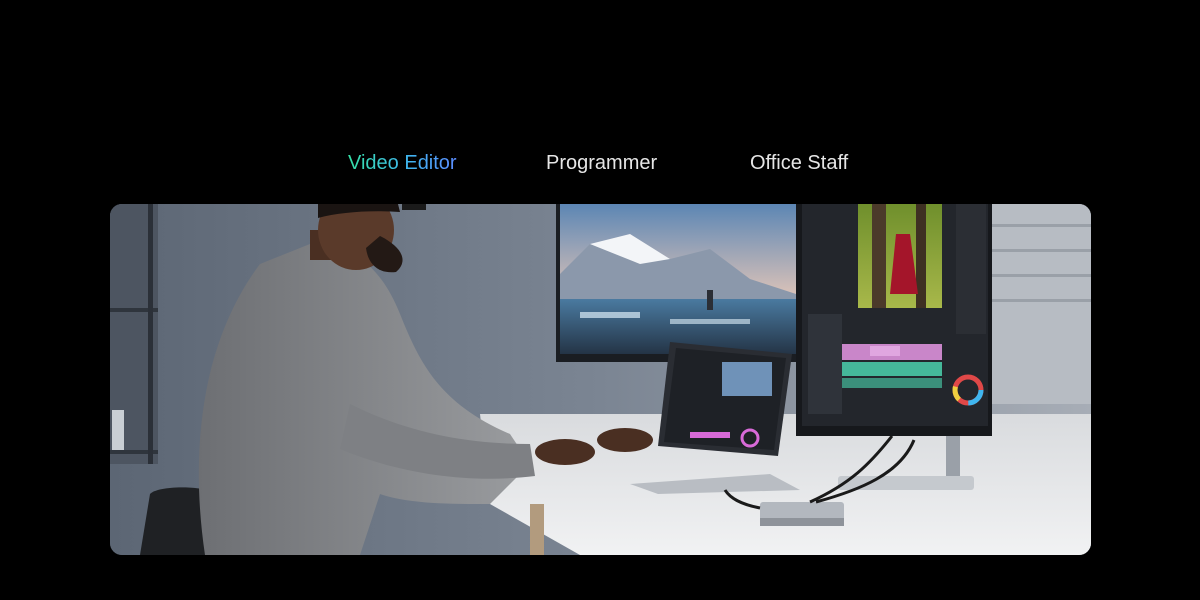  I want to click on tab-office-staff: Office Staff, so click(799, 163).